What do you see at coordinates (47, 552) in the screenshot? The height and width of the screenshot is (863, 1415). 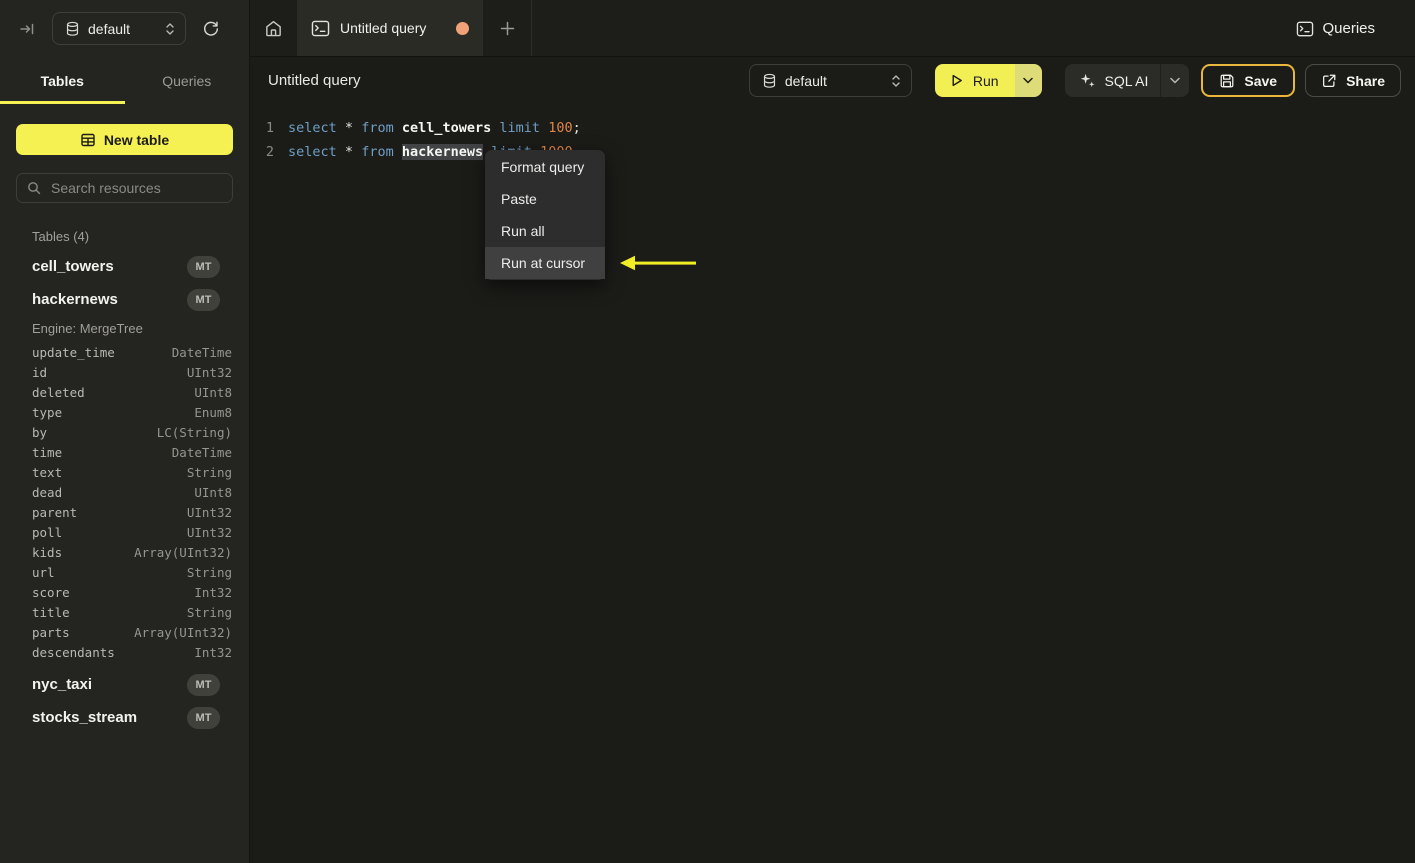 I see `column-name: kids` at bounding box center [47, 552].